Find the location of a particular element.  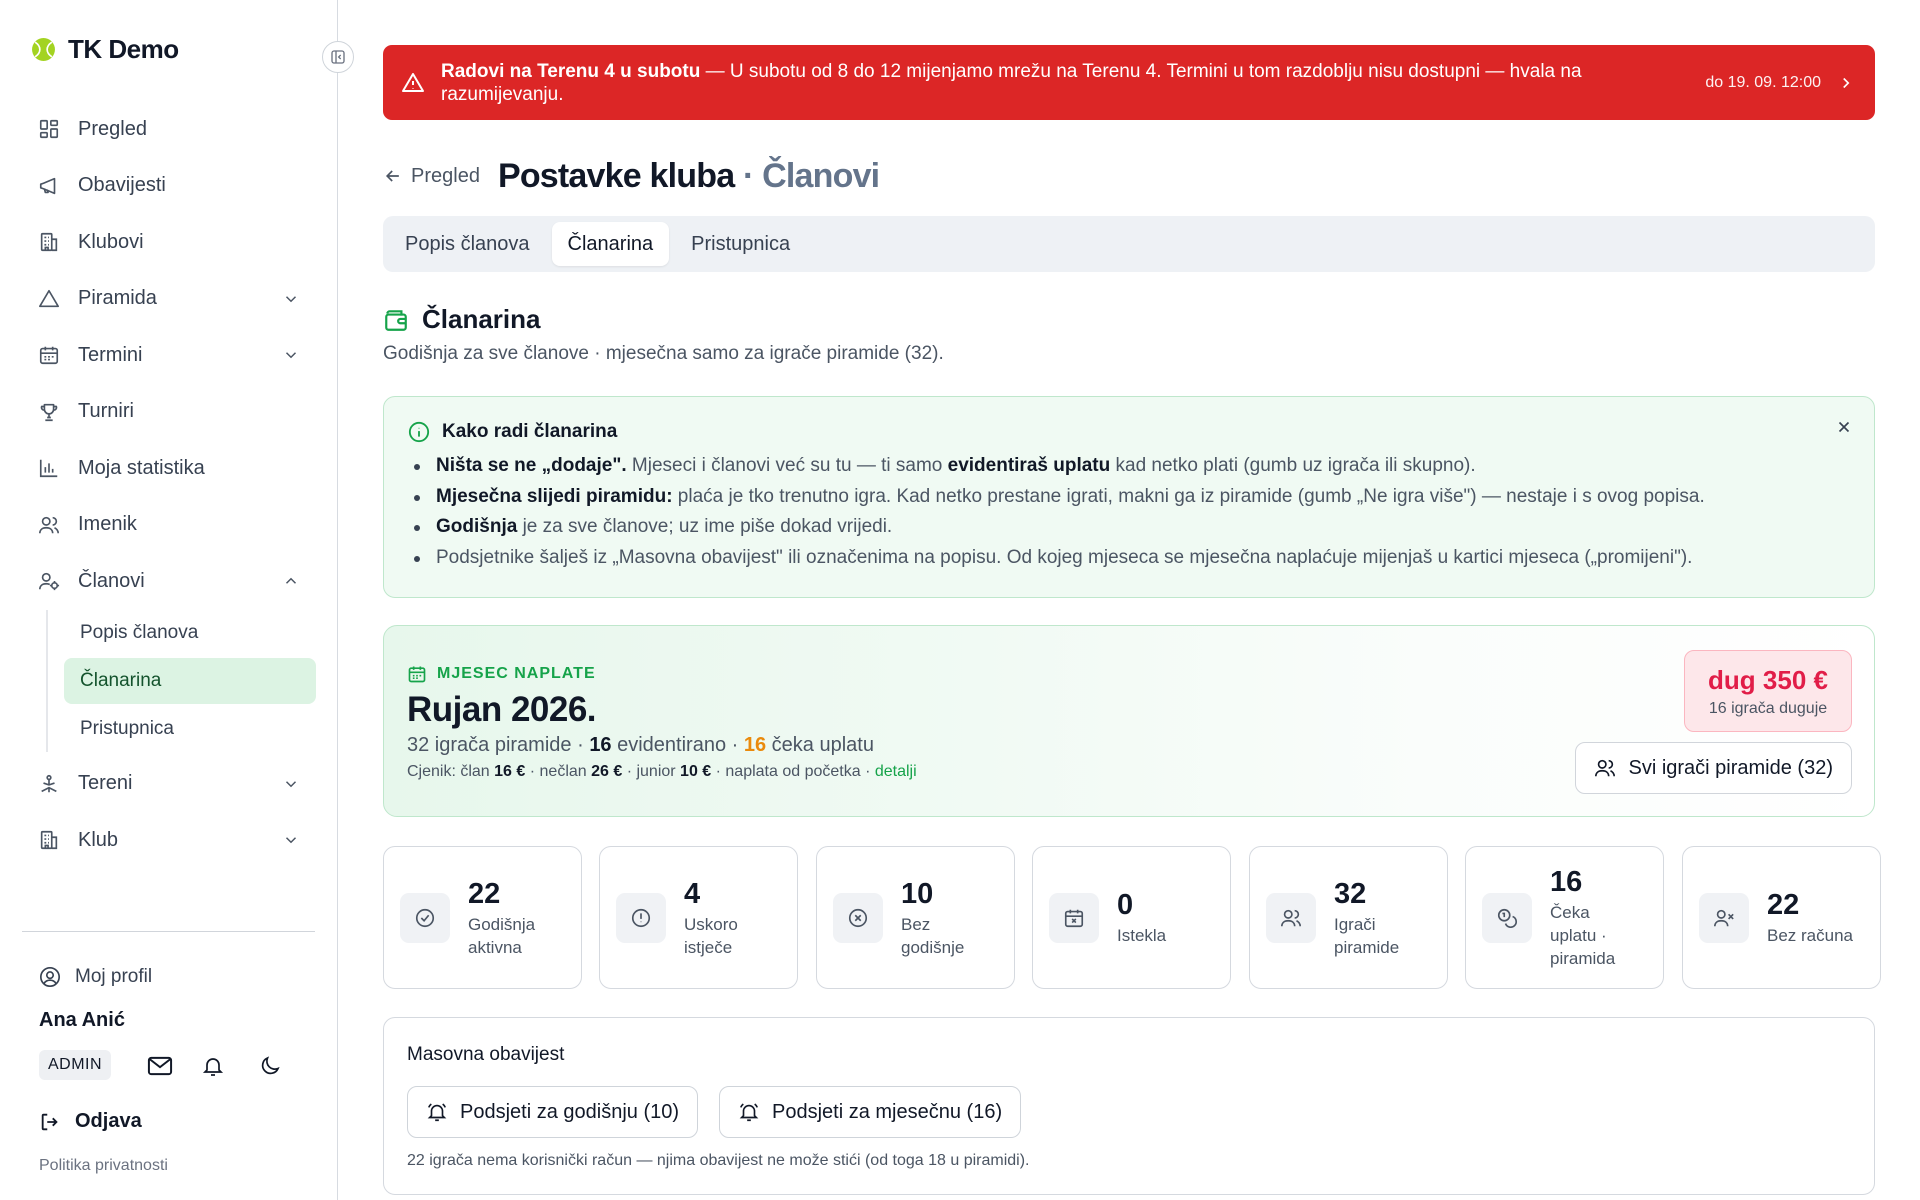

all-pyramid-players-button: Svi igrači piramide (32) is located at coordinates (1713, 768).